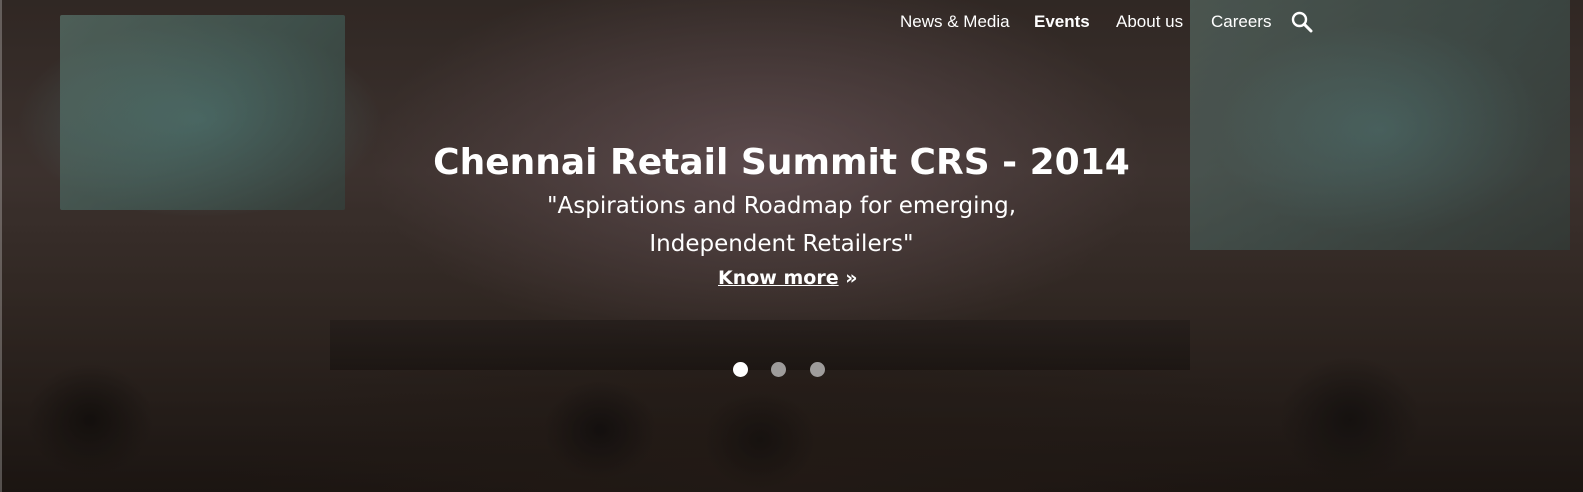 The height and width of the screenshot is (492, 1583). What do you see at coordinates (778, 278) in the screenshot?
I see `know-more-label: Know more` at bounding box center [778, 278].